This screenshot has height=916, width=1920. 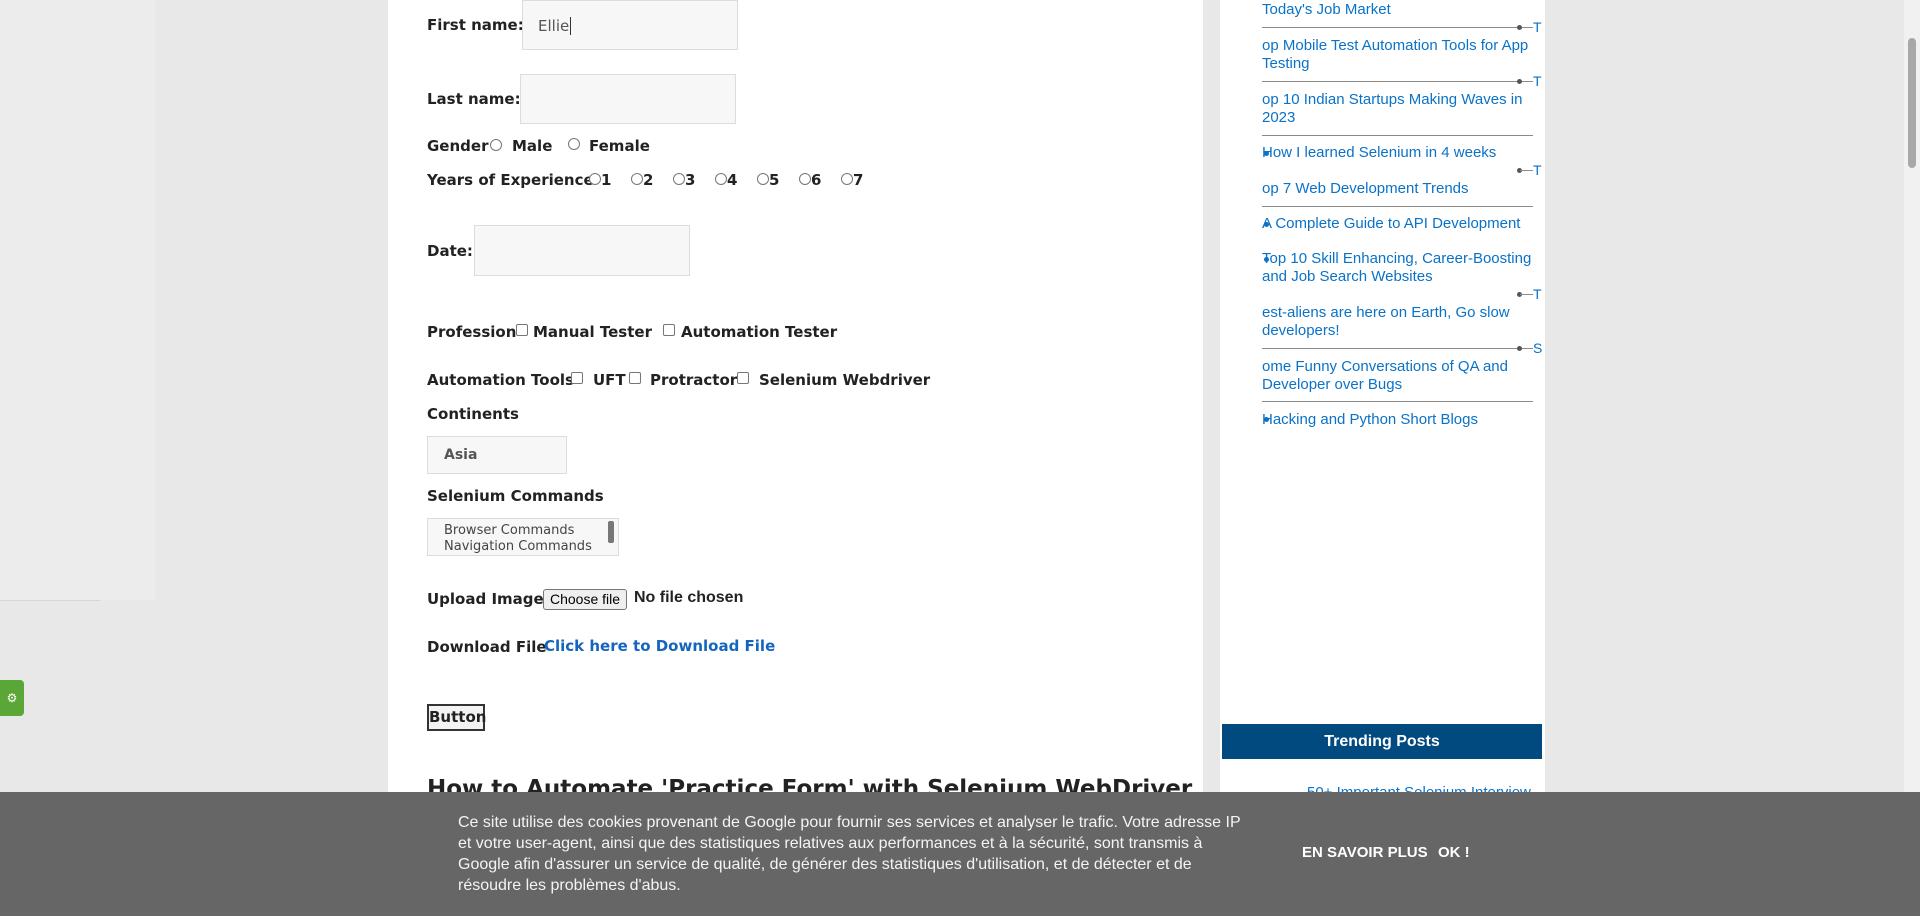 I want to click on automation-tester-checkbox, so click(x=669, y=330).